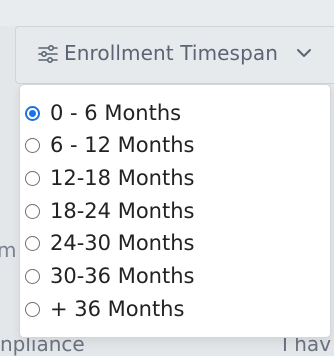 The height and width of the screenshot is (356, 334). What do you see at coordinates (32, 113) in the screenshot?
I see `radio-button-selected` at bounding box center [32, 113].